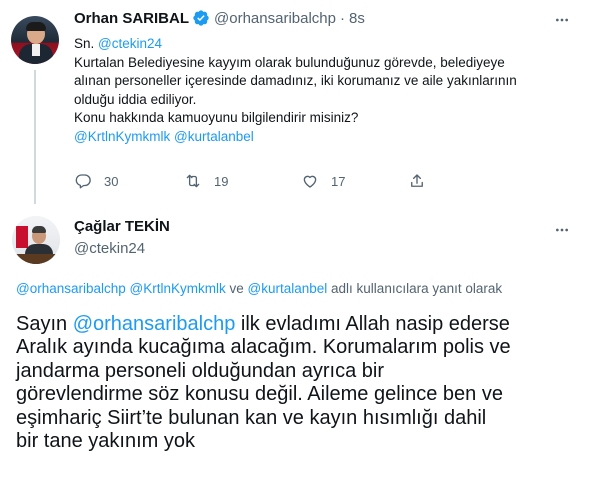 This screenshot has height=488, width=590. I want to click on tweet-text-line: Sn. @ctekin24, so click(324, 44).